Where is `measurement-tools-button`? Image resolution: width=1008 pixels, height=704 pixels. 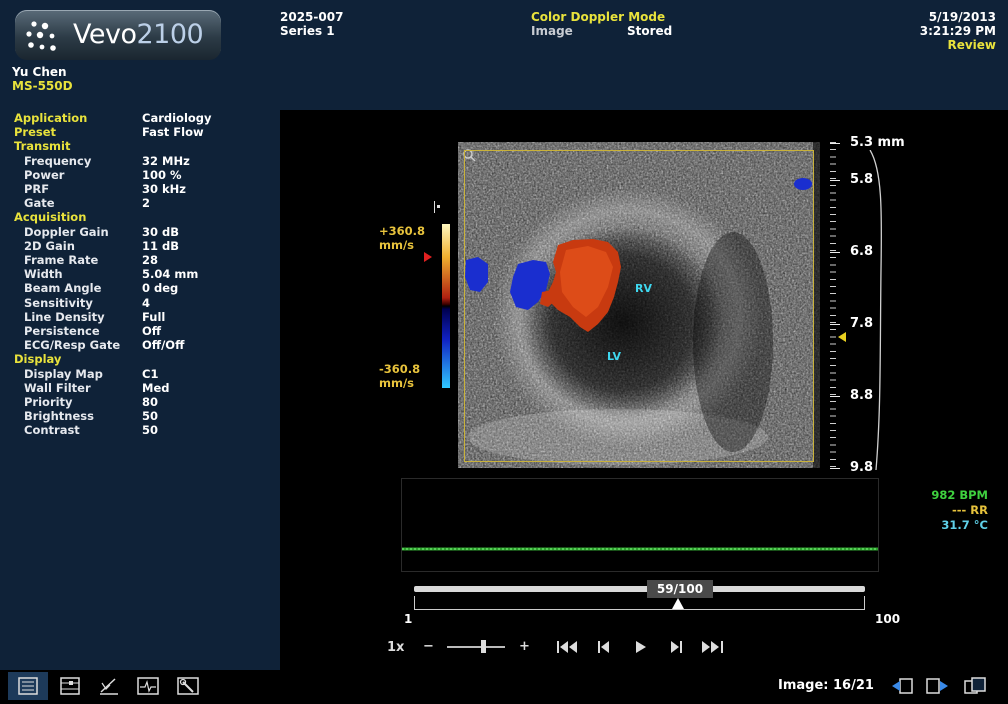 measurement-tools-button is located at coordinates (70, 686).